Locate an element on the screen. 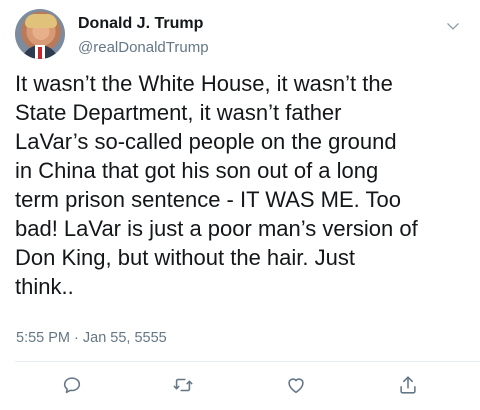 This screenshot has width=480, height=410. reply-icon is located at coordinates (72, 385).